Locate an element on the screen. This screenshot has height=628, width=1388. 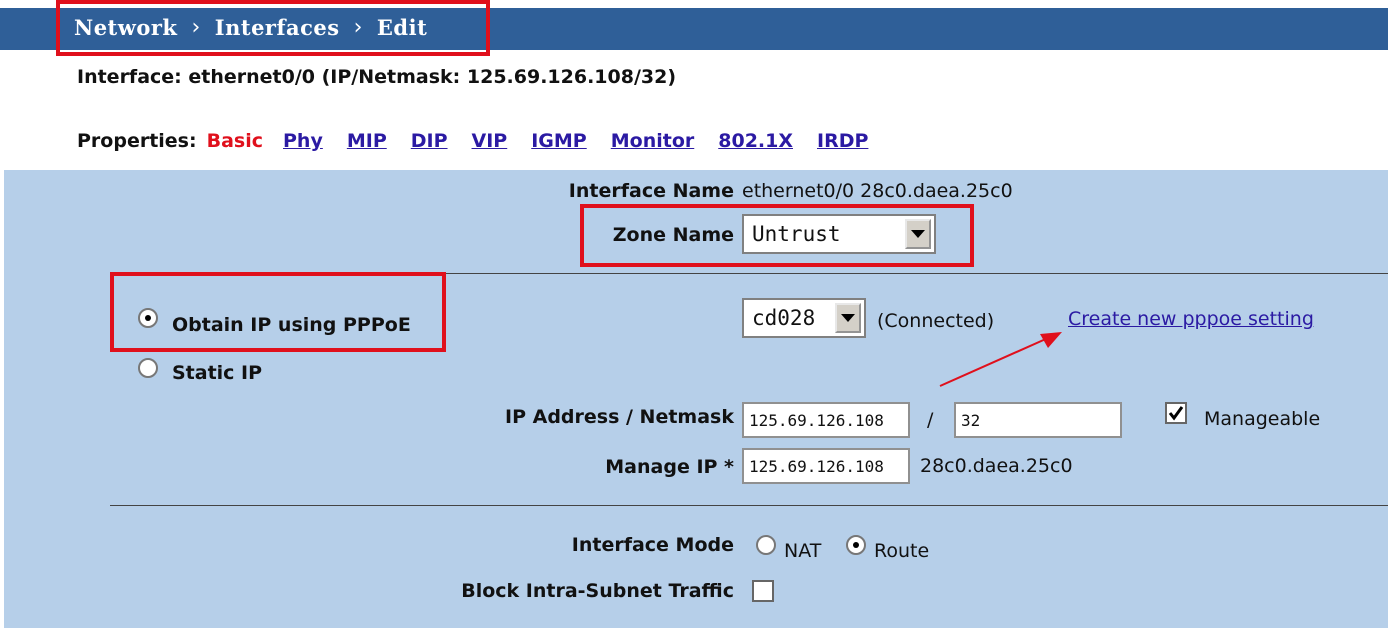
create-pppoe-setting-link: Create new pppoe setting is located at coordinates (1191, 319).